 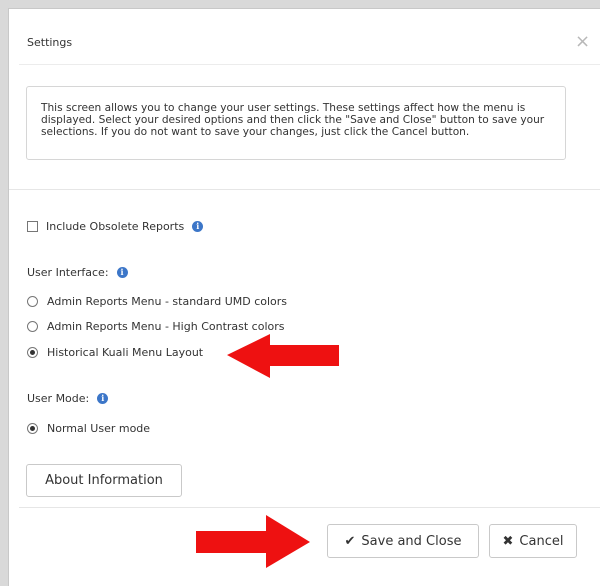 I want to click on cancel-button: ✖ Cancel, so click(x=533, y=541).